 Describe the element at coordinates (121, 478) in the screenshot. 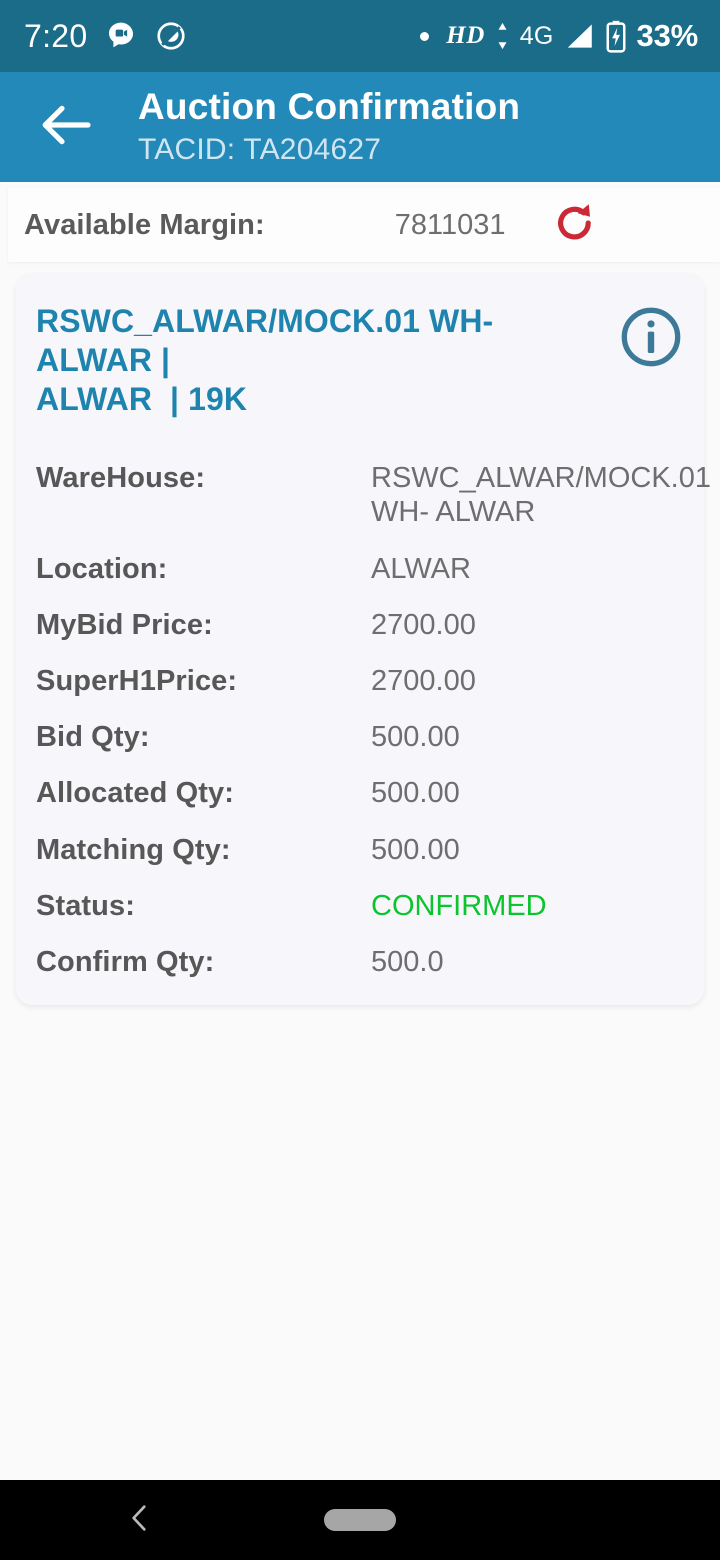

I see `row-label-warehouse: WareHouse:` at that location.